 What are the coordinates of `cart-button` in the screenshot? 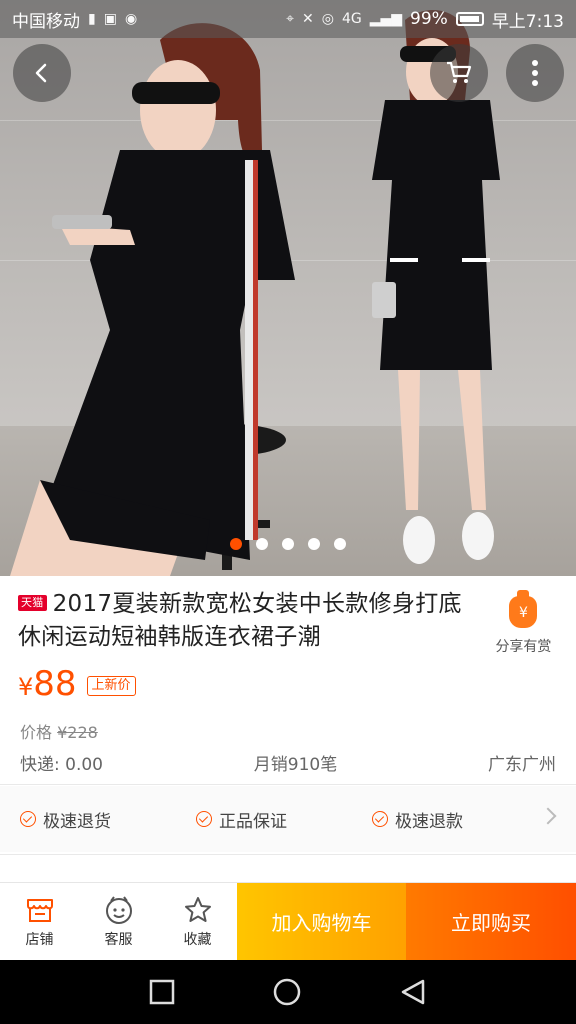 It's located at (459, 73).